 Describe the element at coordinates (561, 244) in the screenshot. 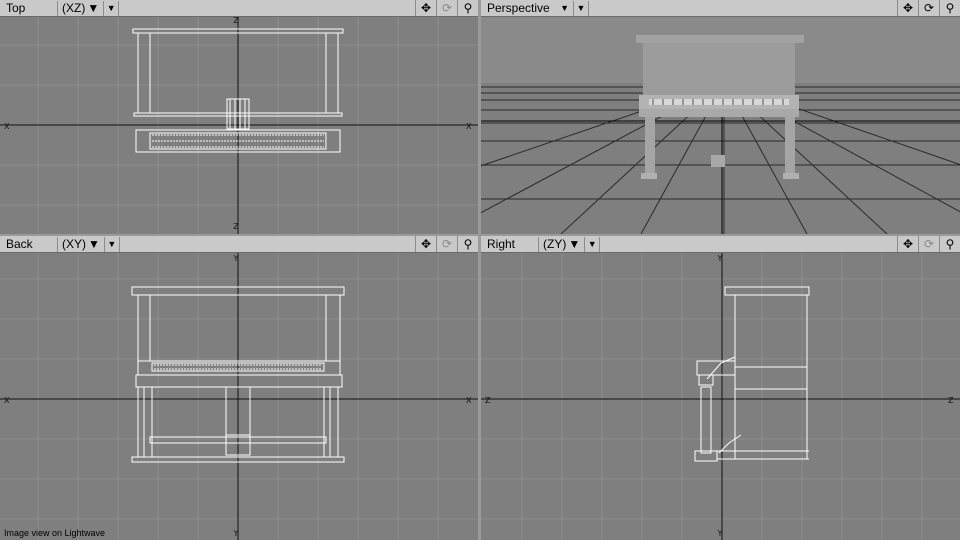

I see `axis-dropdown: (ZY) ▼` at that location.